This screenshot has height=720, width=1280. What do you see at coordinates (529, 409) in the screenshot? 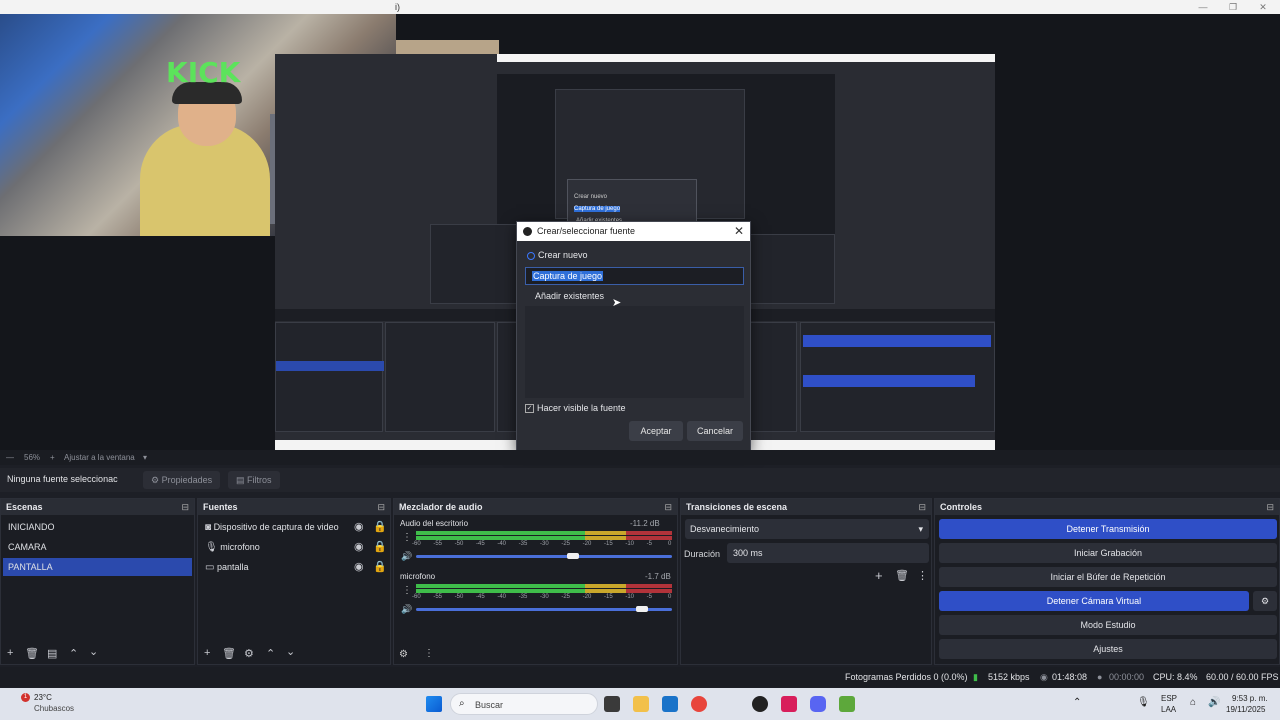
I see `checkmark-icon: ✓` at bounding box center [529, 409].